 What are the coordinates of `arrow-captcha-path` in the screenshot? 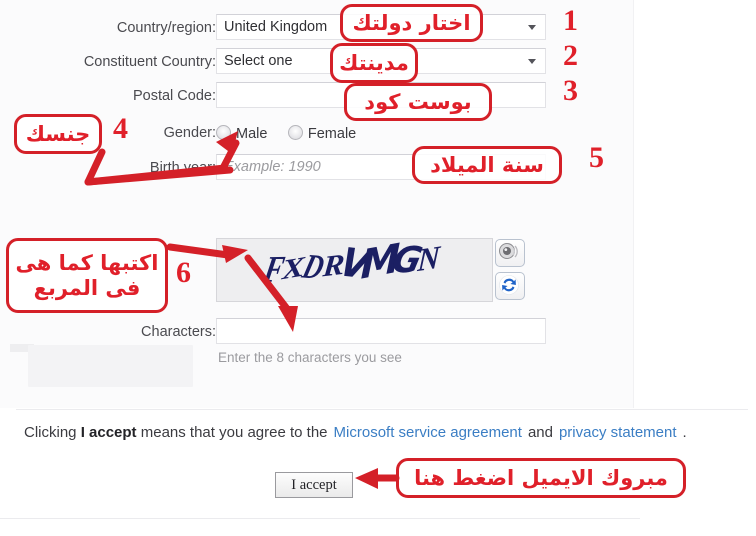 It's located at (199, 251).